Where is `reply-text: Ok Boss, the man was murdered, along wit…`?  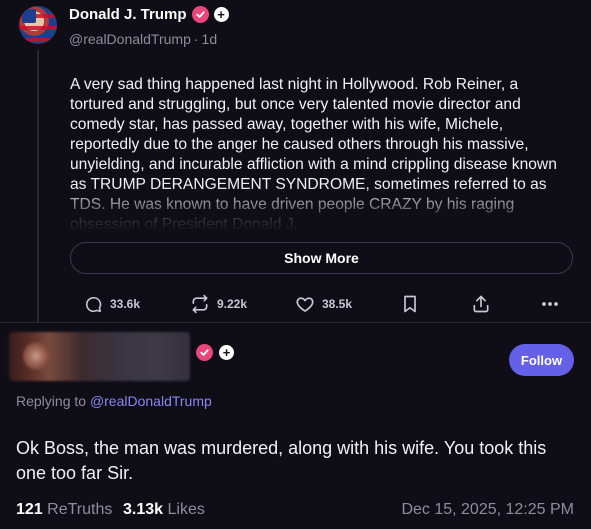 reply-text: Ok Boss, the man was murdered, along wit… is located at coordinates (281, 460).